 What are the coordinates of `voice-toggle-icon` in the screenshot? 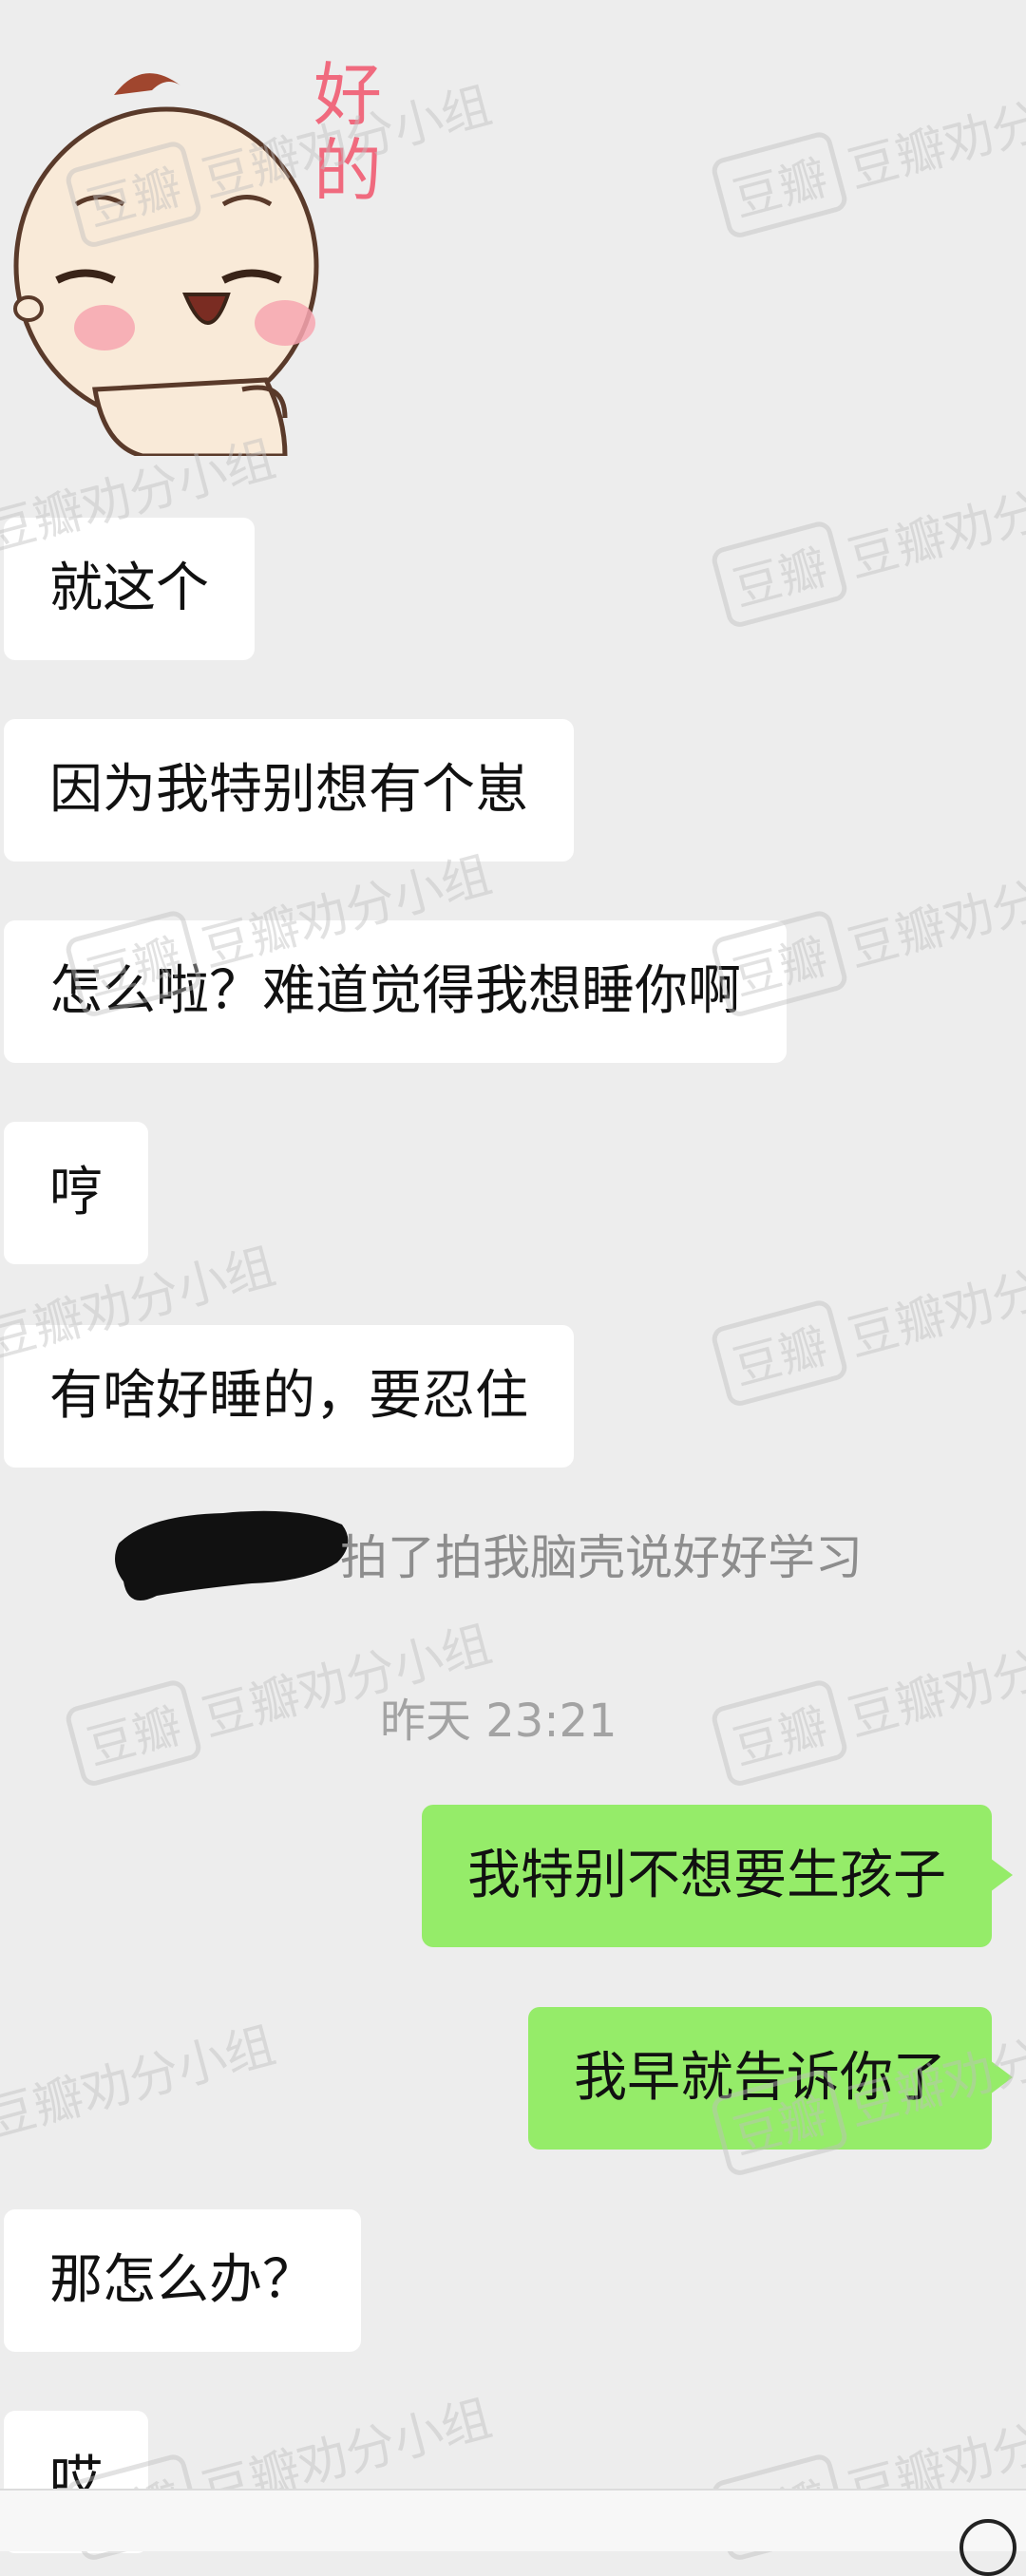 It's located at (988, 2547).